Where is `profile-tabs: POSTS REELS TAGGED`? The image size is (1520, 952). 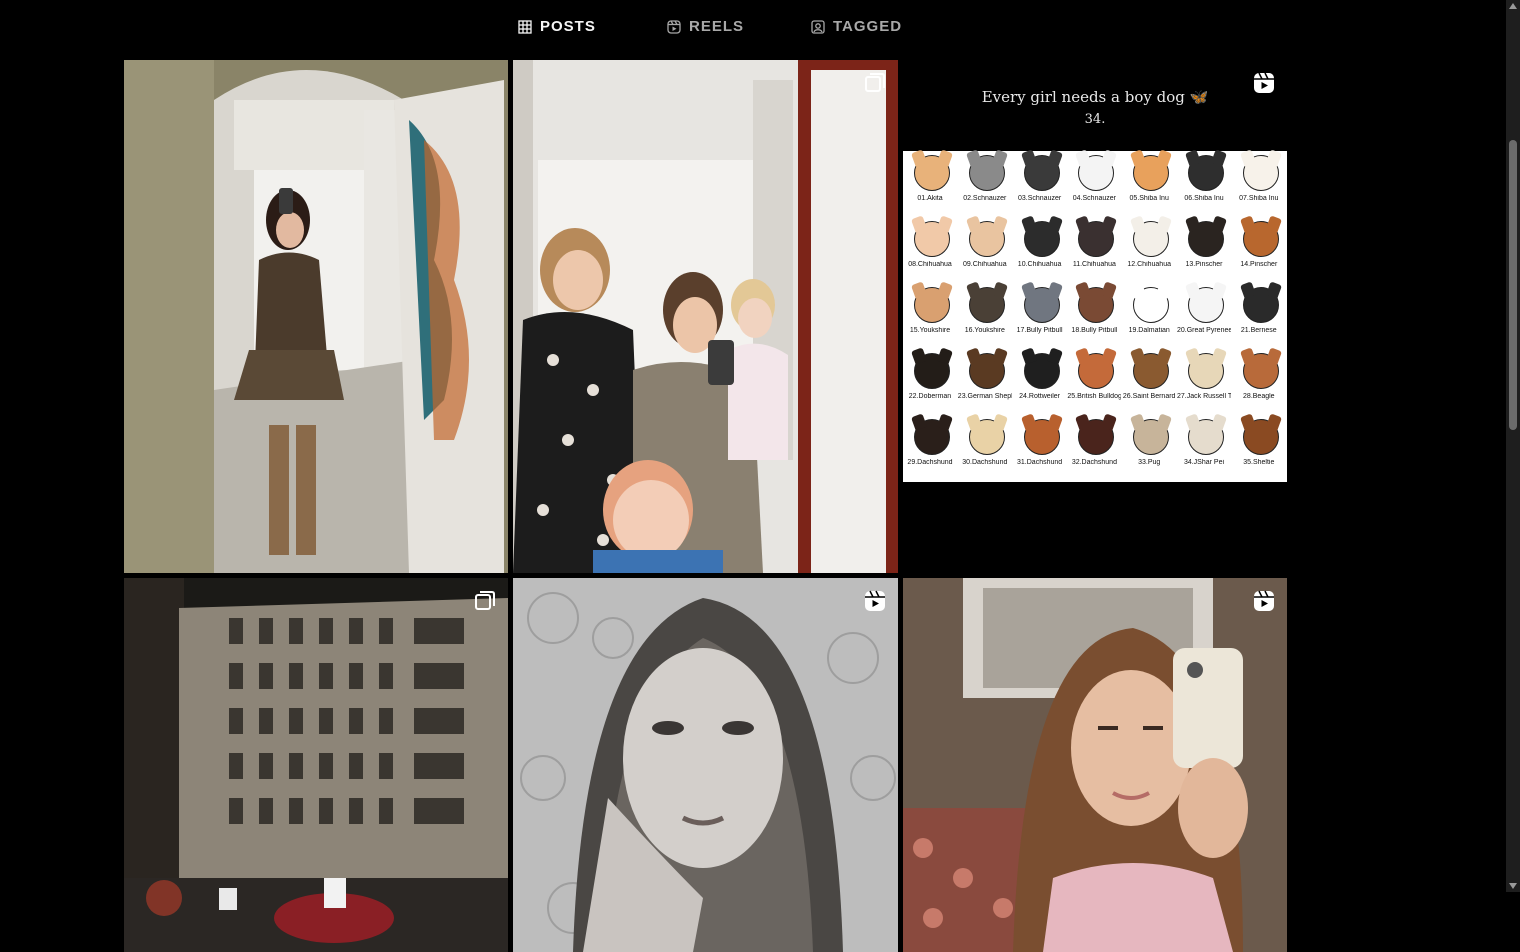 profile-tabs: POSTS REELS TAGGED is located at coordinates (705, 28).